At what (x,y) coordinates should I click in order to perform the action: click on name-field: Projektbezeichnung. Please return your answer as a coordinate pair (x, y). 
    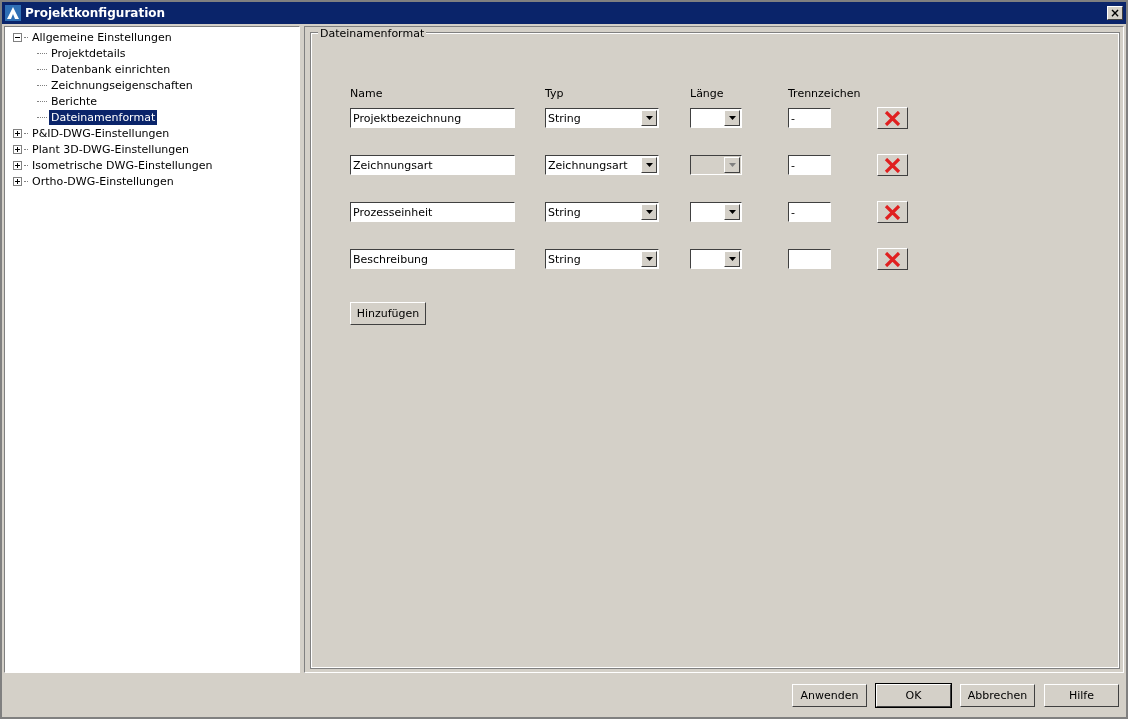
    Looking at the image, I should click on (432, 118).